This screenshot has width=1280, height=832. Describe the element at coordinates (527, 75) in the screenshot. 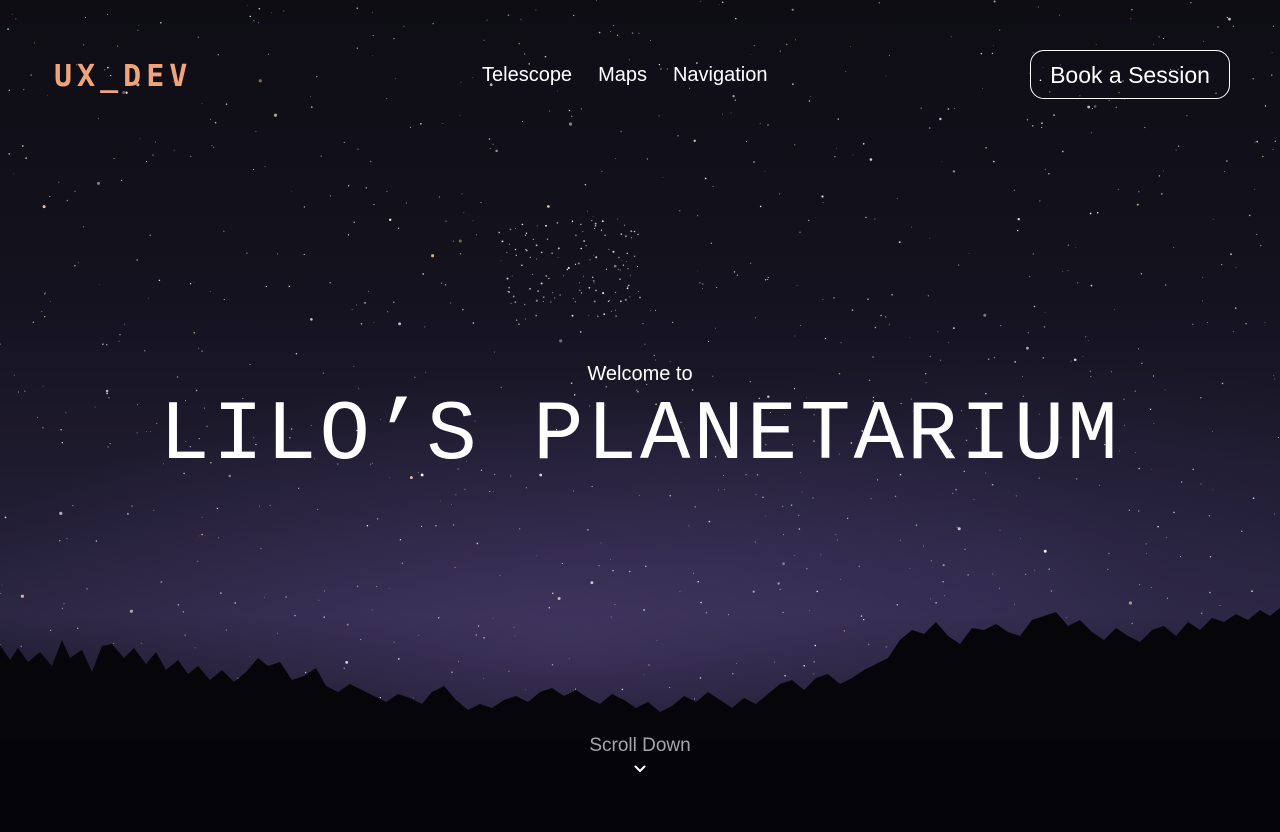

I see `nav-item-telescope: Telescope` at that location.